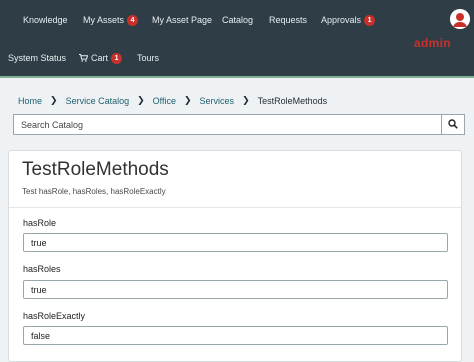 Image resolution: width=474 pixels, height=362 pixels. I want to click on hasroles-field: true, so click(235, 289).